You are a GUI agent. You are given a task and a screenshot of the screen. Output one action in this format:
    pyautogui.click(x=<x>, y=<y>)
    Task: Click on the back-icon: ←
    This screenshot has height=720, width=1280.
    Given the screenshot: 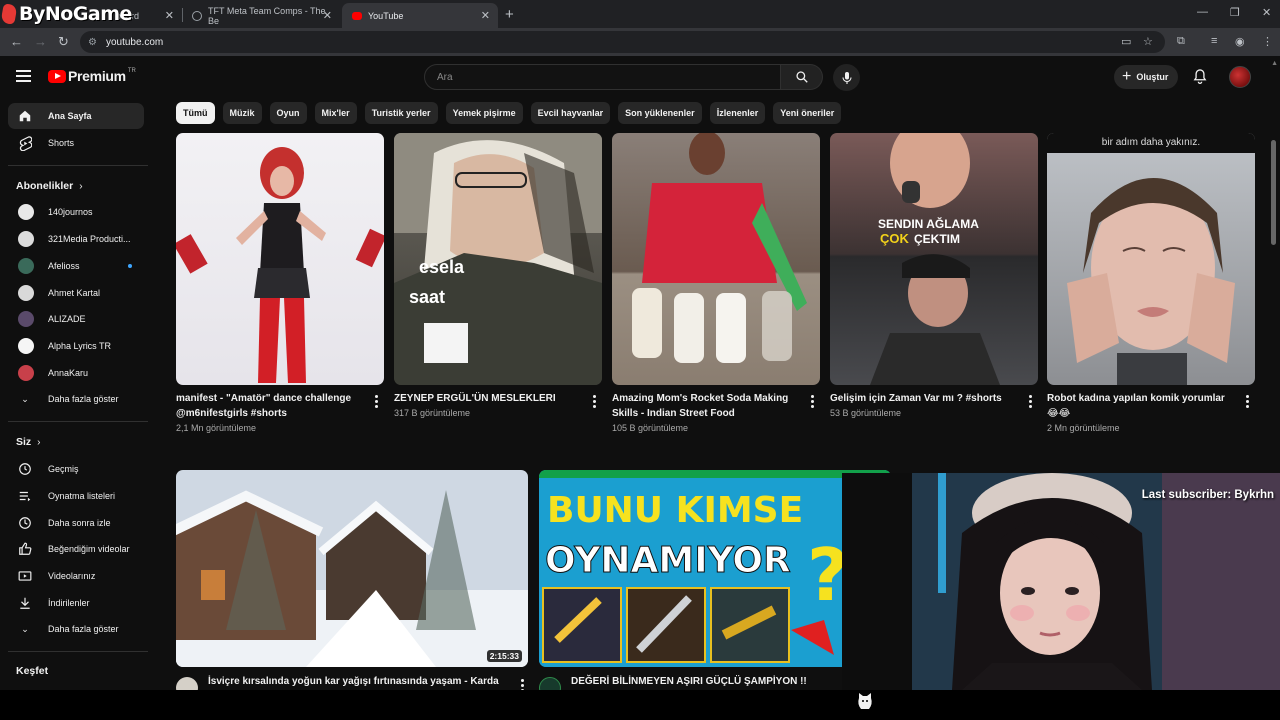 What is the action you would take?
    pyautogui.click(x=16, y=41)
    